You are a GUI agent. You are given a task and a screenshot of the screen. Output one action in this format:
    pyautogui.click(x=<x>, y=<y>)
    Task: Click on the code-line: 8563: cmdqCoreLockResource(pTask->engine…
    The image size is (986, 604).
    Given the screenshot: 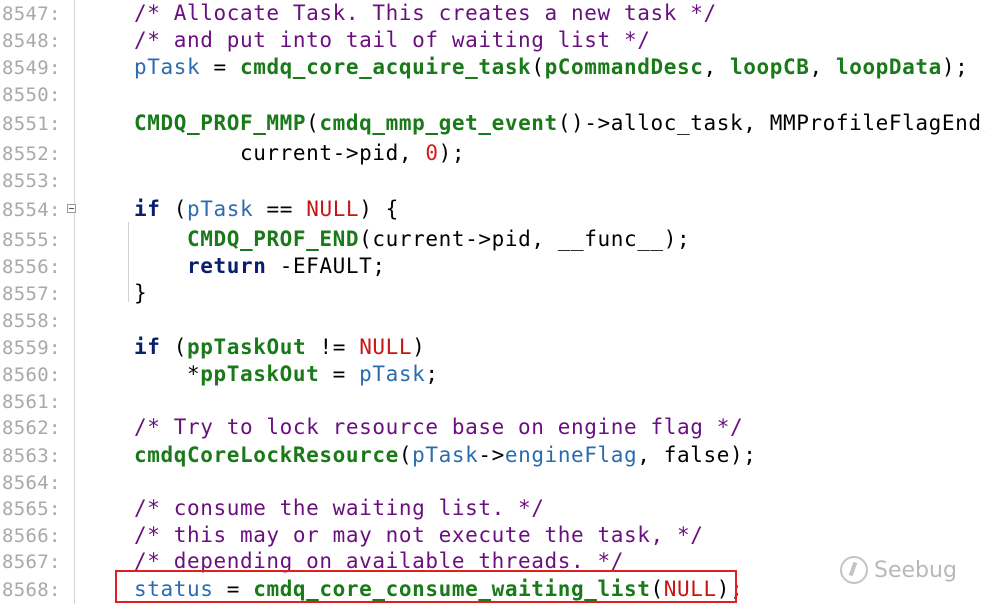 What is the action you would take?
    pyautogui.click(x=493, y=455)
    